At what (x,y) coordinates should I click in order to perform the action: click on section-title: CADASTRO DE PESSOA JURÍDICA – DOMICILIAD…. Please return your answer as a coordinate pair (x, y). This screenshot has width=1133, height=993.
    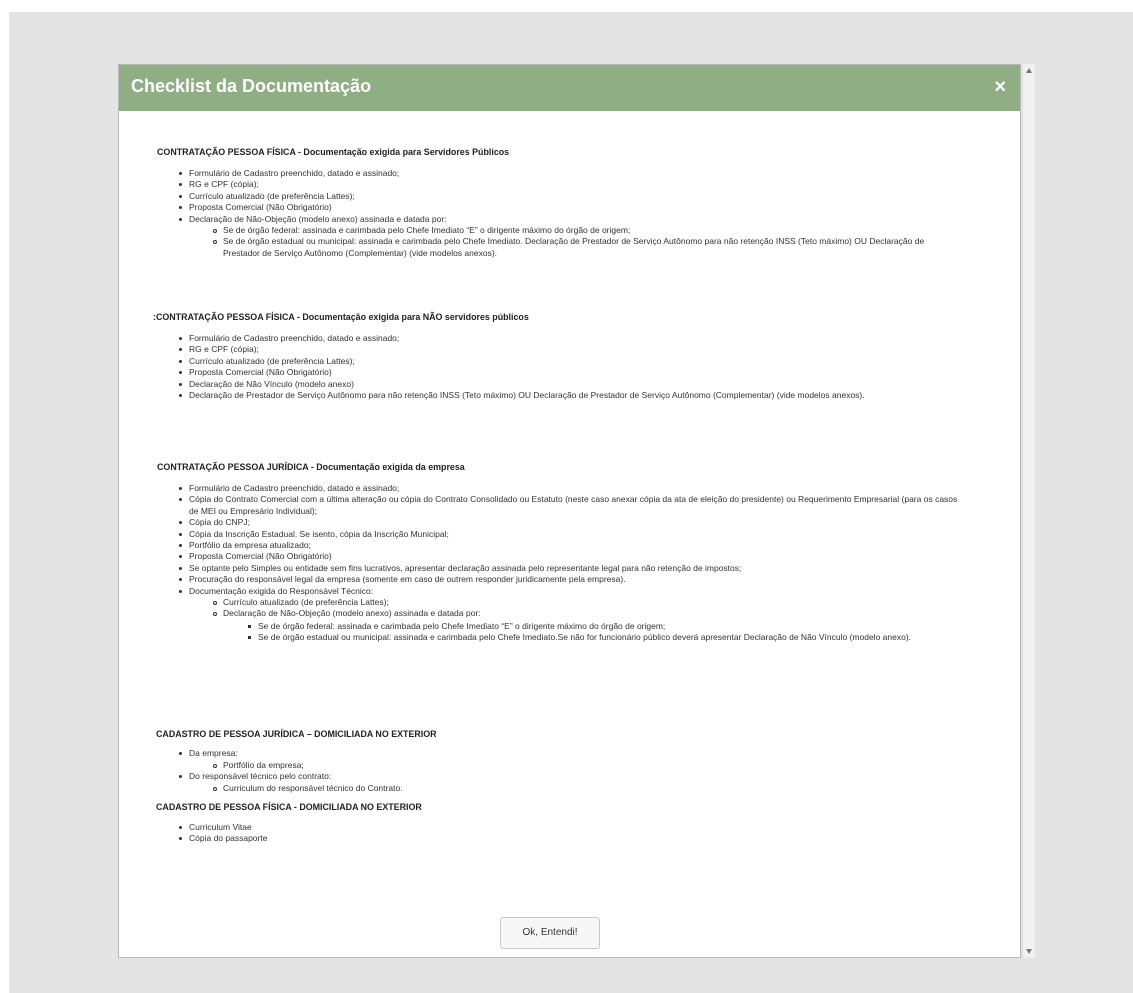
    Looking at the image, I should click on (296, 734).